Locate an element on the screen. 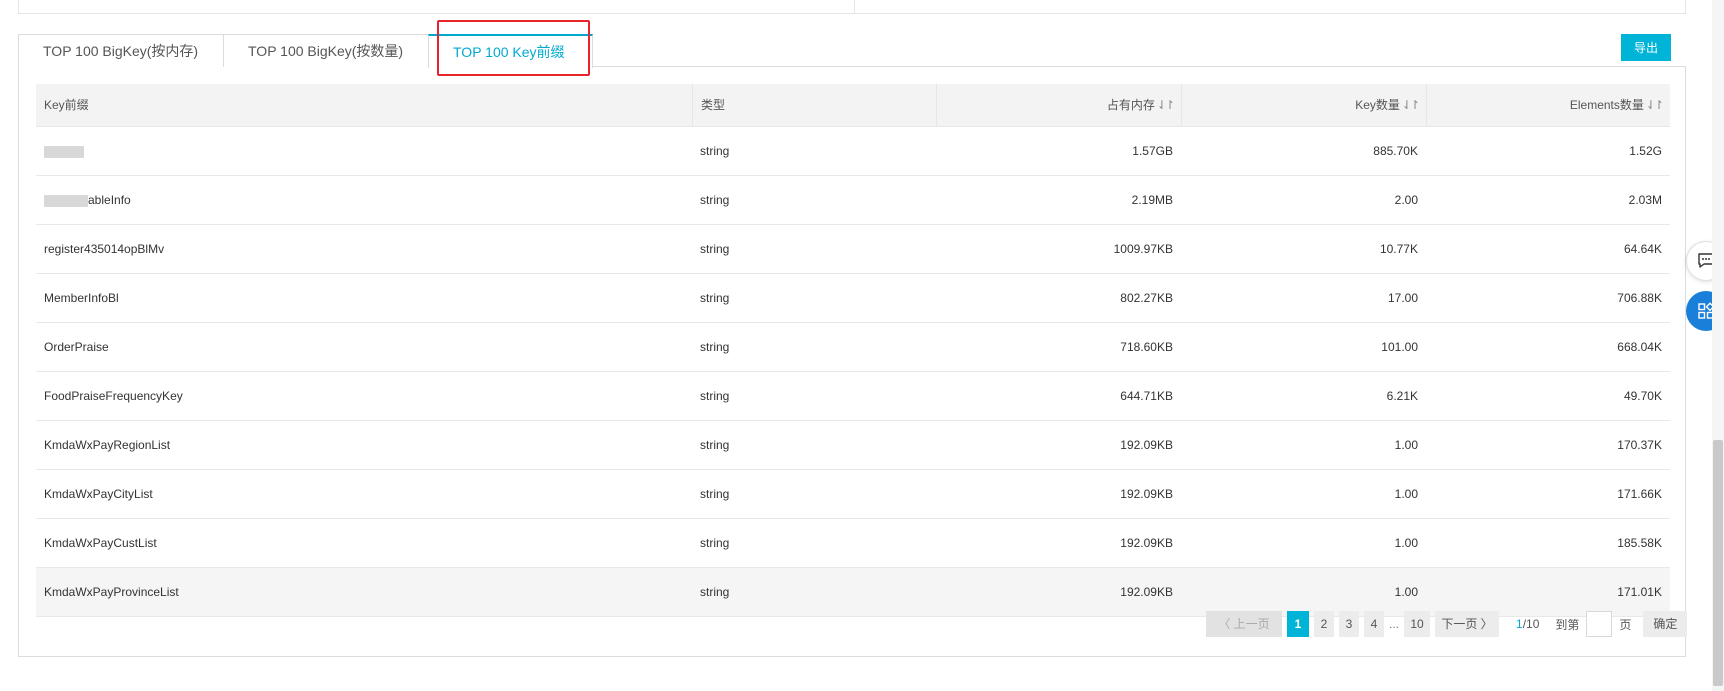 This screenshot has height=691, width=1724. table-row: OrderPraise string 718.60KB 101.00 668.04K is located at coordinates (853, 347).